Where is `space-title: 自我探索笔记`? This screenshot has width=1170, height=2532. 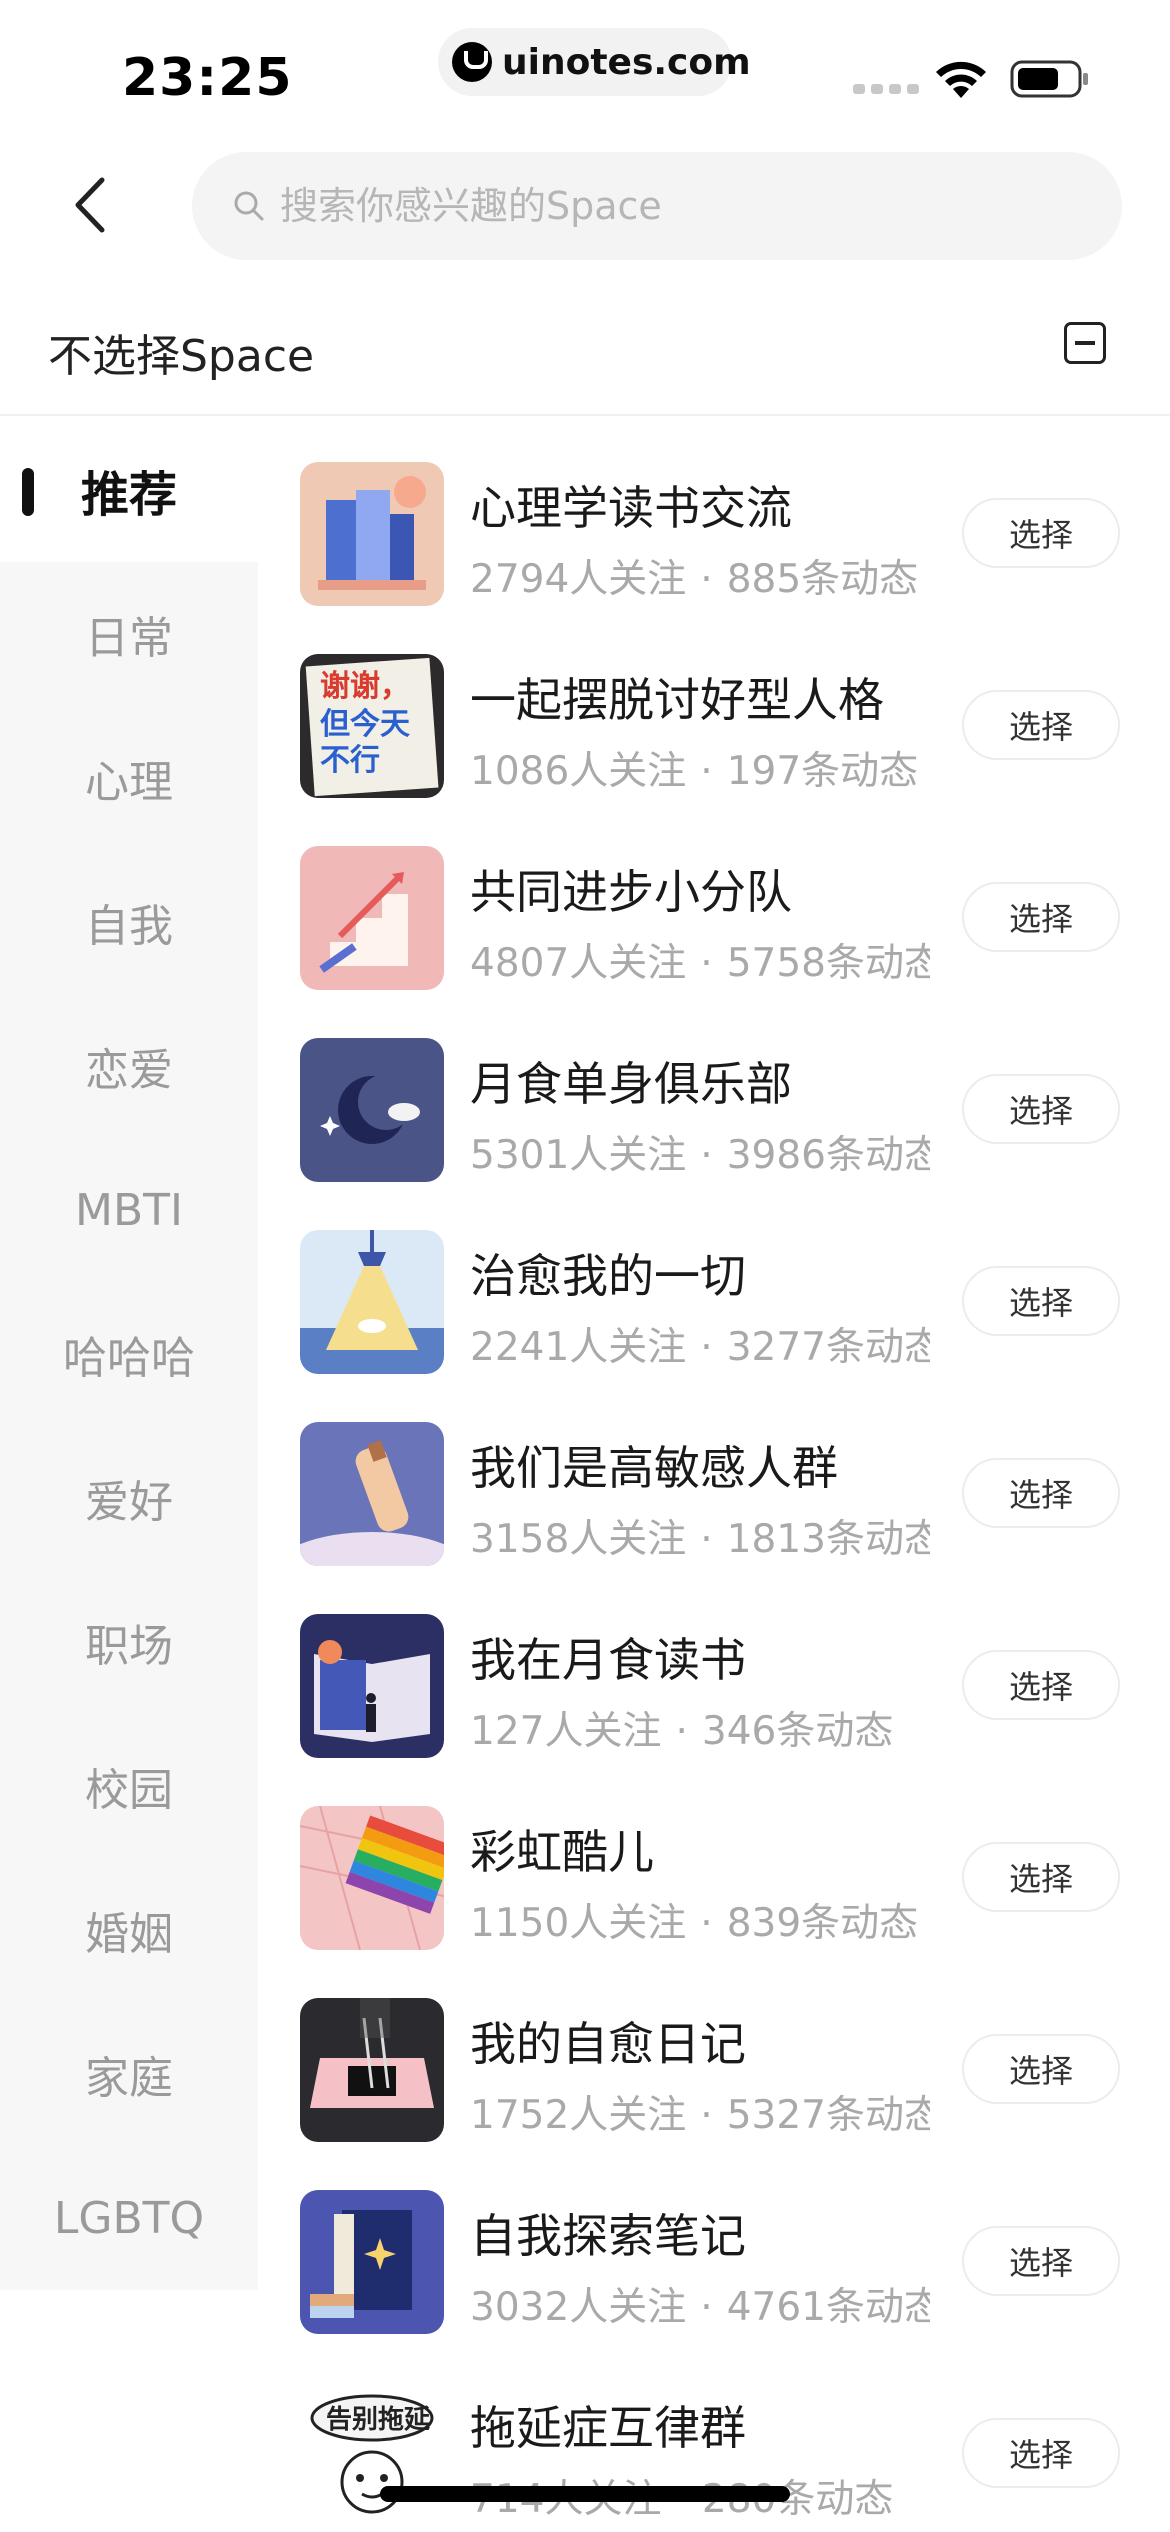 space-title: 自我探索笔记 is located at coordinates (608, 2236).